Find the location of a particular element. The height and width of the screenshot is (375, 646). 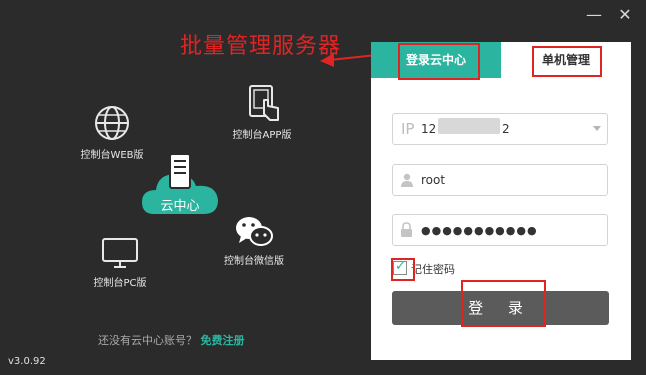

remember-label: 记住密码 is located at coordinates (433, 269).